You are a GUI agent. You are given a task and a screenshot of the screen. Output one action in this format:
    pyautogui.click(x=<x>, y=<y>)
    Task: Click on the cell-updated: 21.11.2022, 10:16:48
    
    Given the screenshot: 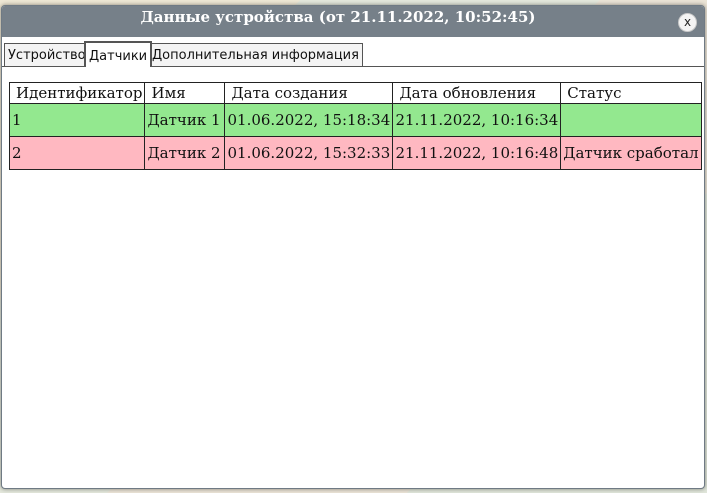 What is the action you would take?
    pyautogui.click(x=477, y=153)
    